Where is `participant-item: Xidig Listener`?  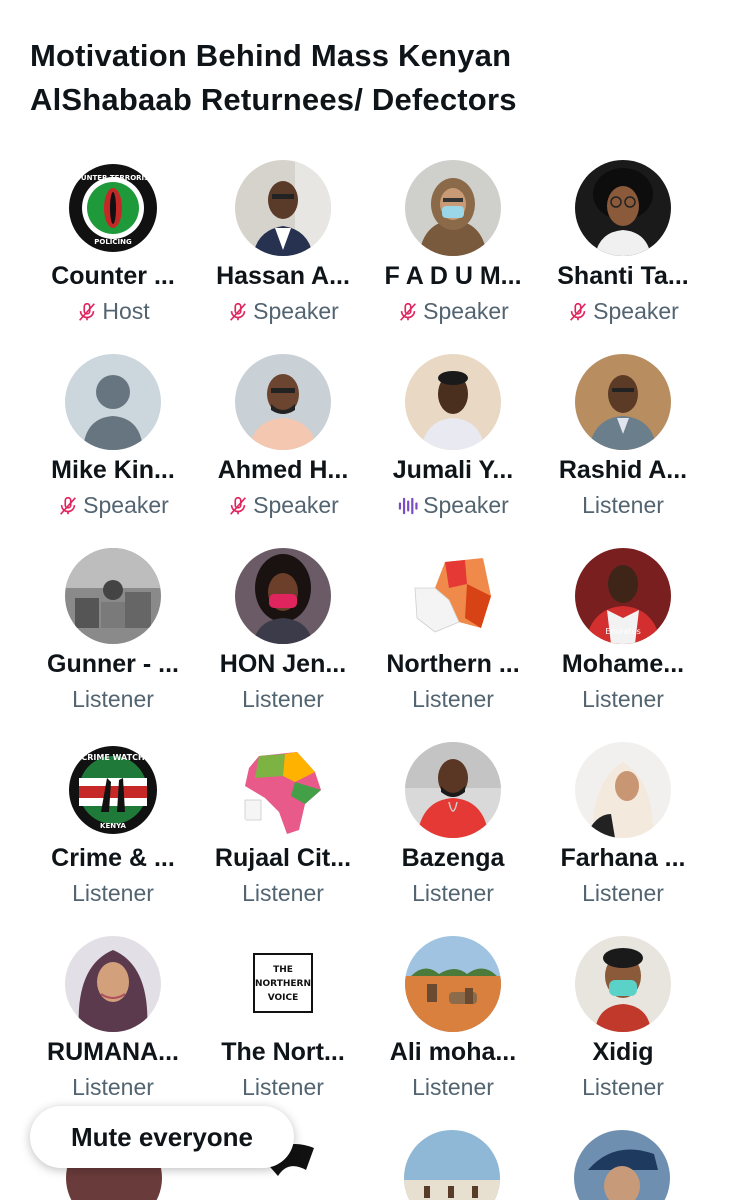 participant-item: Xidig Listener is located at coordinates (623, 1031).